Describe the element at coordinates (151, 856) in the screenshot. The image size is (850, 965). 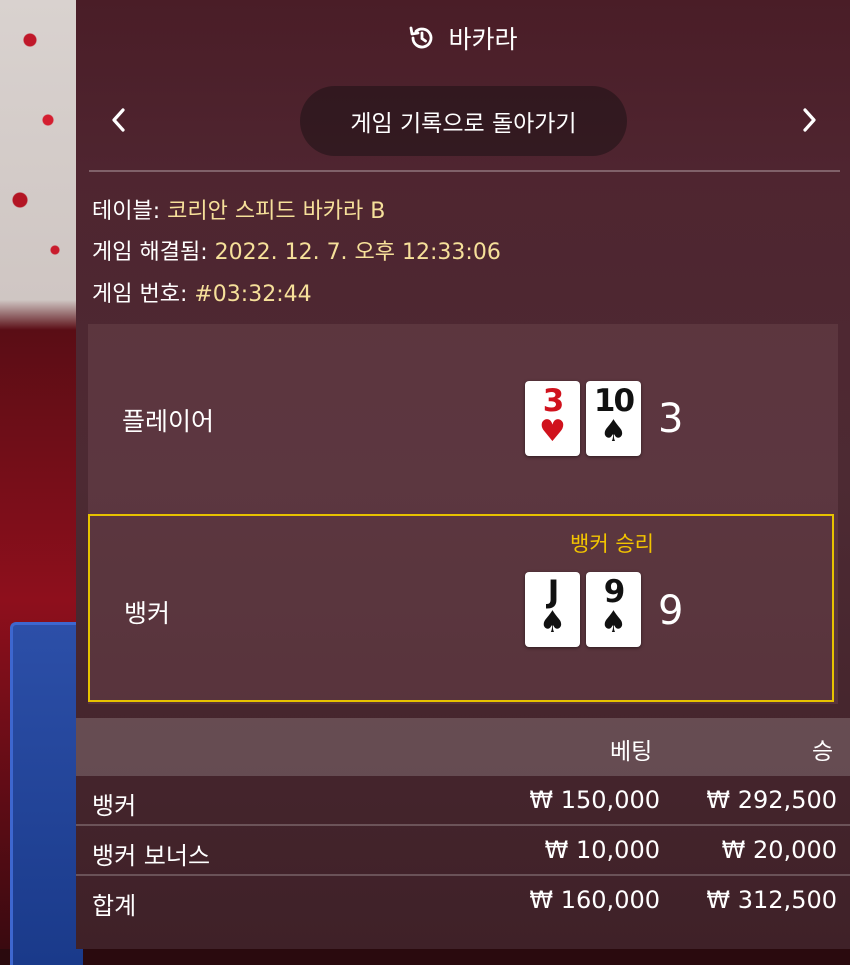
I see `bet-name: 뱅커 보너스` at that location.